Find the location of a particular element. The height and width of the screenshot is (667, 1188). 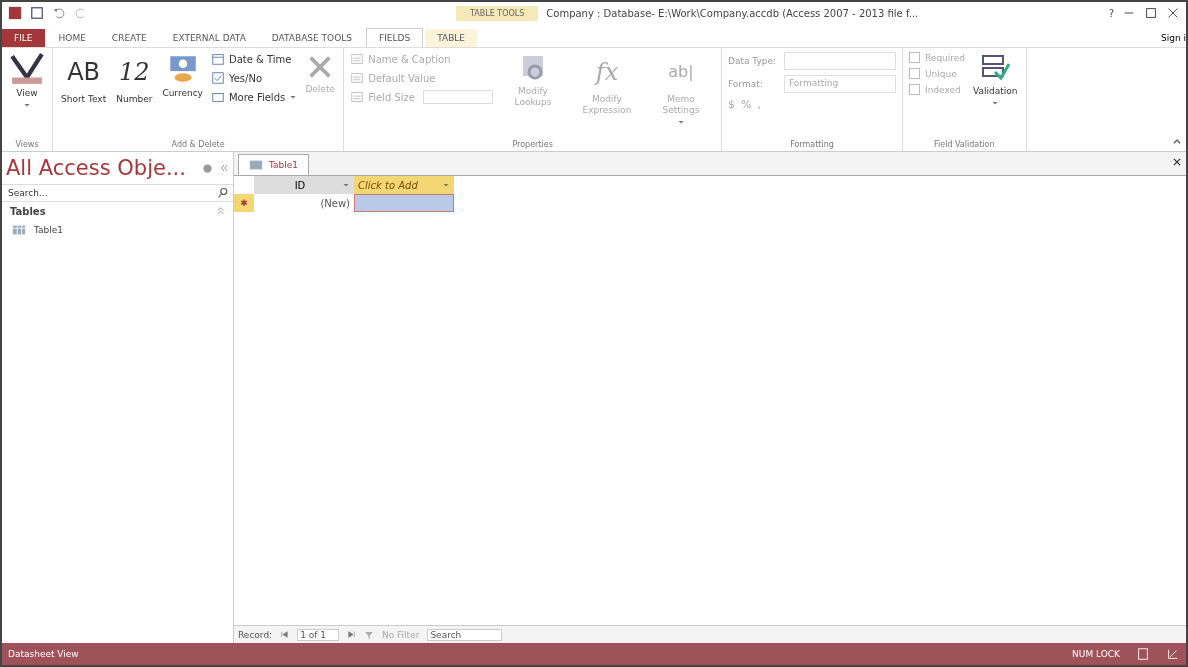

document-tab: Table1 is located at coordinates (273, 164).